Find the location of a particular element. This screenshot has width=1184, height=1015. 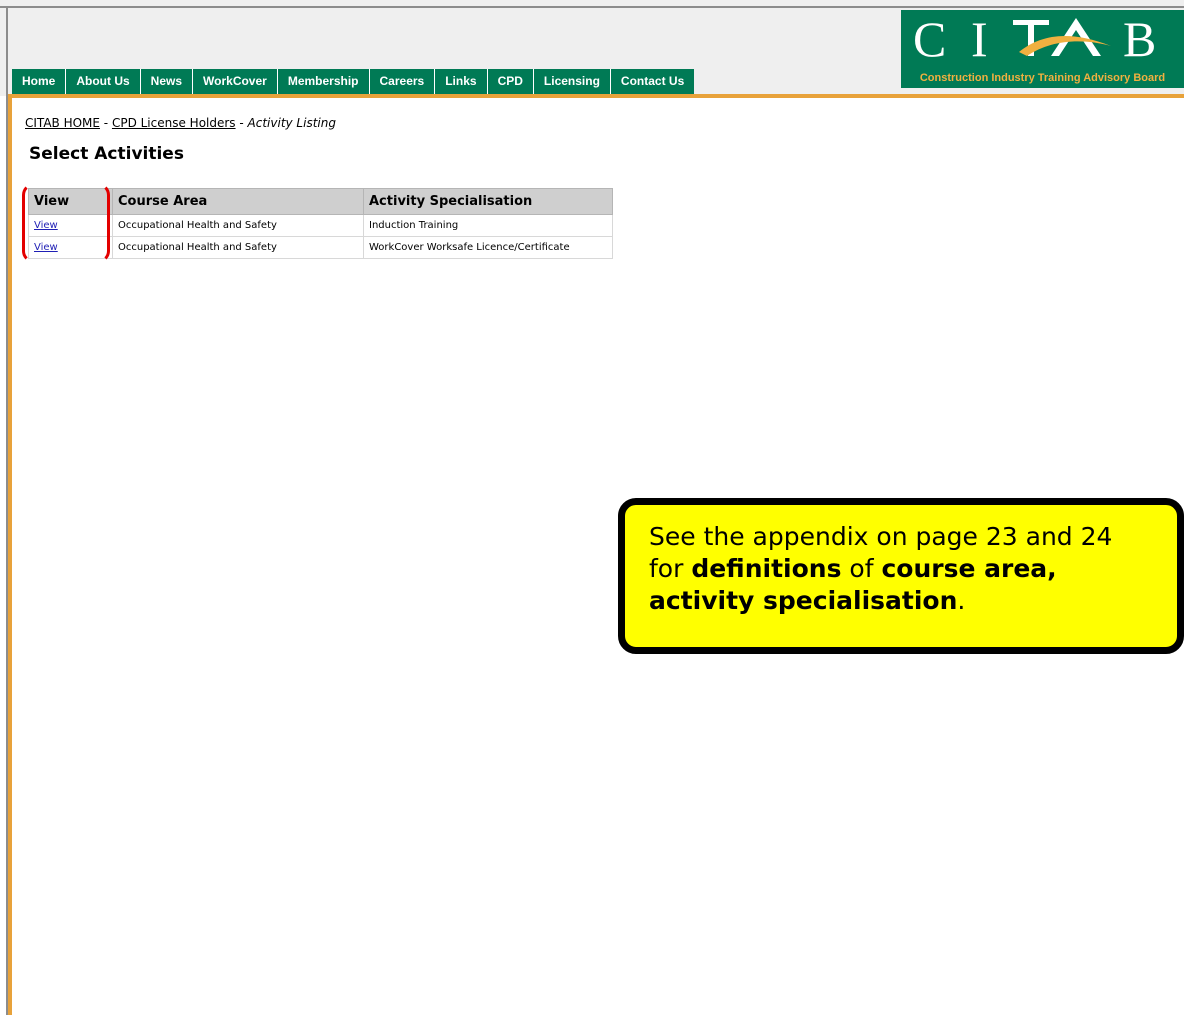

table-header-row: View Course Area Activity Specialisation is located at coordinates (320, 201).